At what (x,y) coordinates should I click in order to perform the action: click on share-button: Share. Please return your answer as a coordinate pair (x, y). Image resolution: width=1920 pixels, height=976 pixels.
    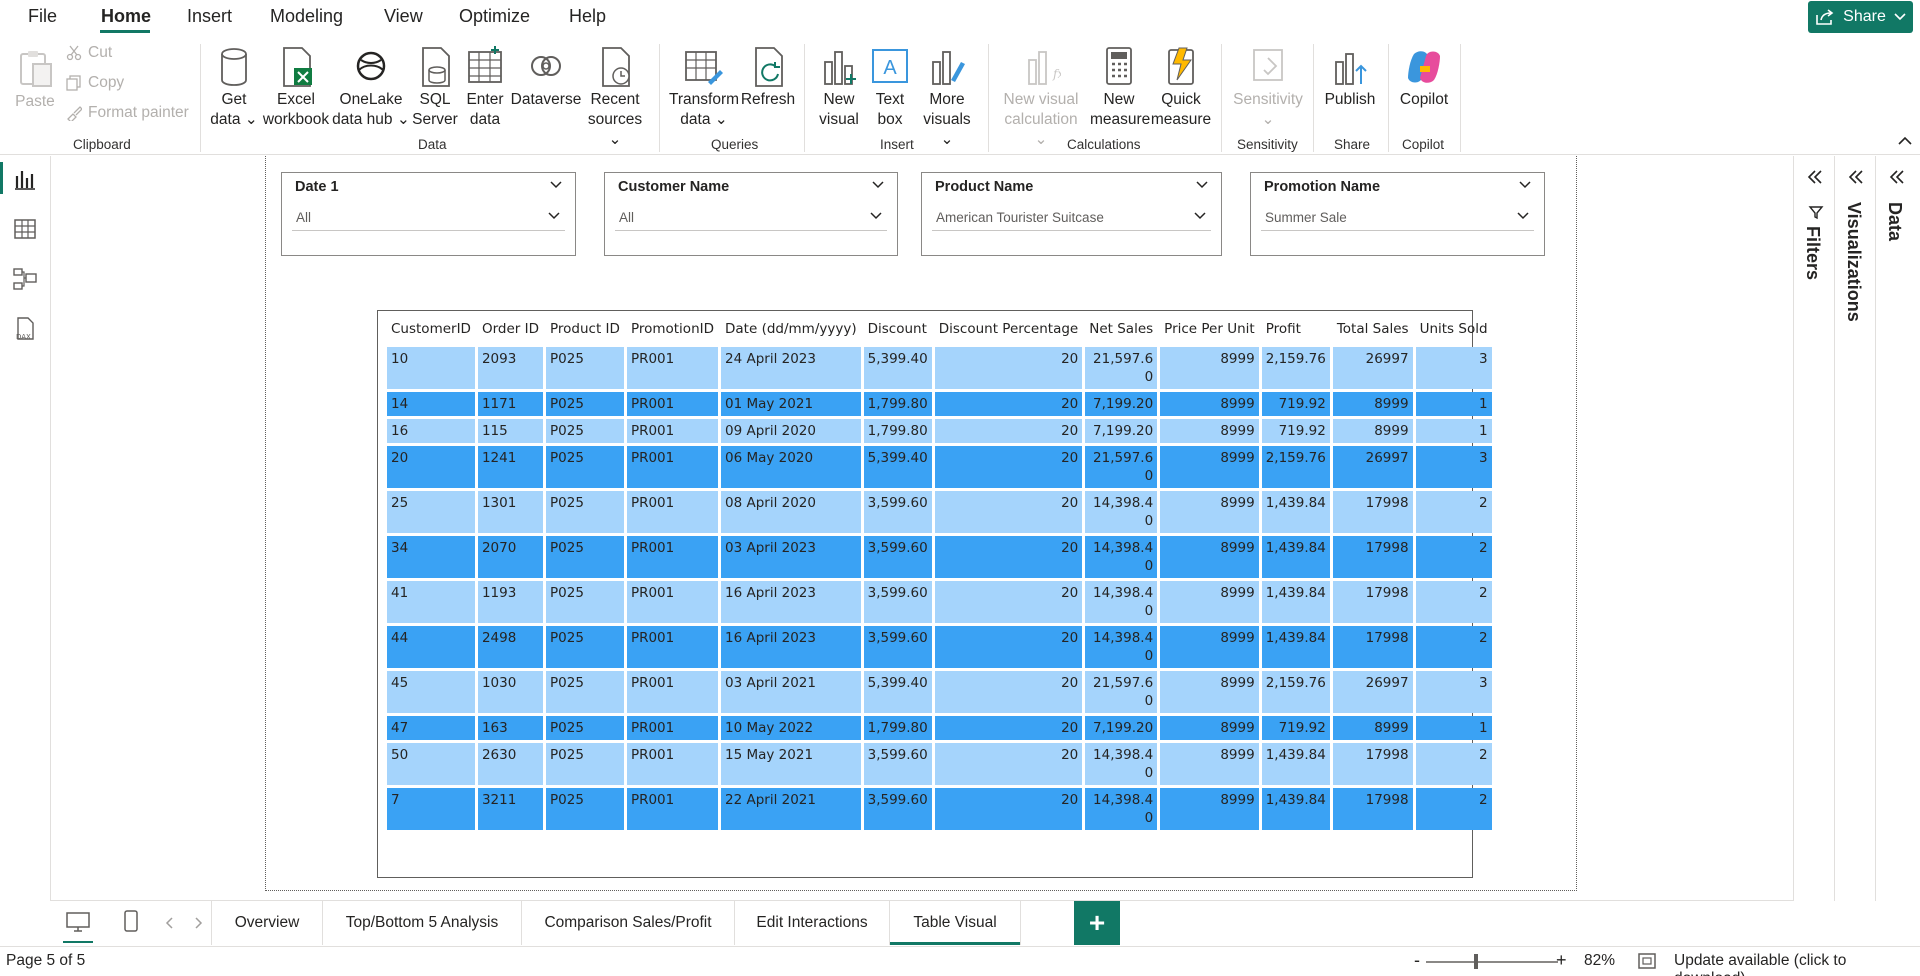
    Looking at the image, I should click on (1860, 17).